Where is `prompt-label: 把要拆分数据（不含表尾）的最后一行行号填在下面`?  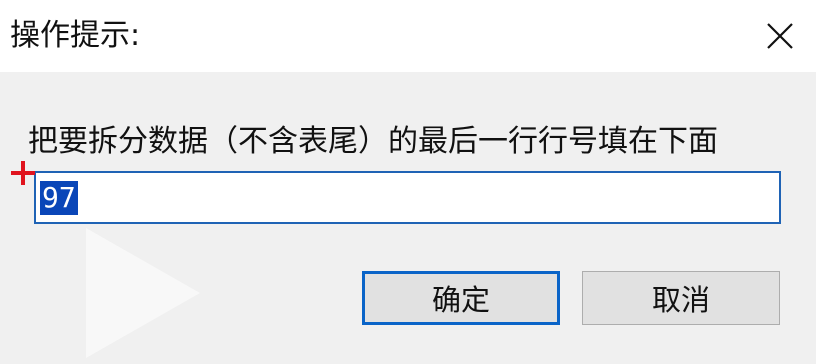 prompt-label: 把要拆分数据（不含表尾）的最后一行行号填在下面 is located at coordinates (373, 141).